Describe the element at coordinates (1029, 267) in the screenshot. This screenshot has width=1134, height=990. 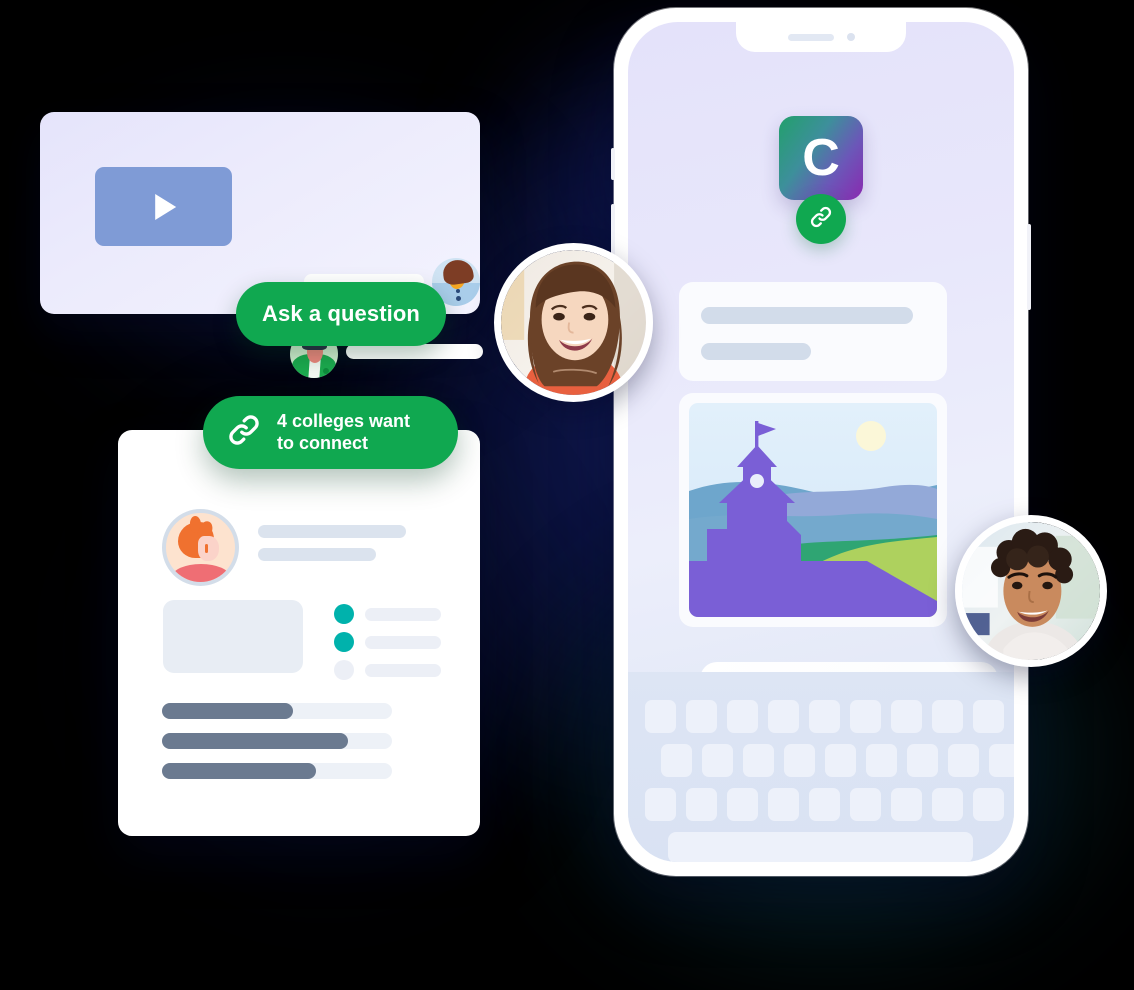
I see `power-button` at that location.